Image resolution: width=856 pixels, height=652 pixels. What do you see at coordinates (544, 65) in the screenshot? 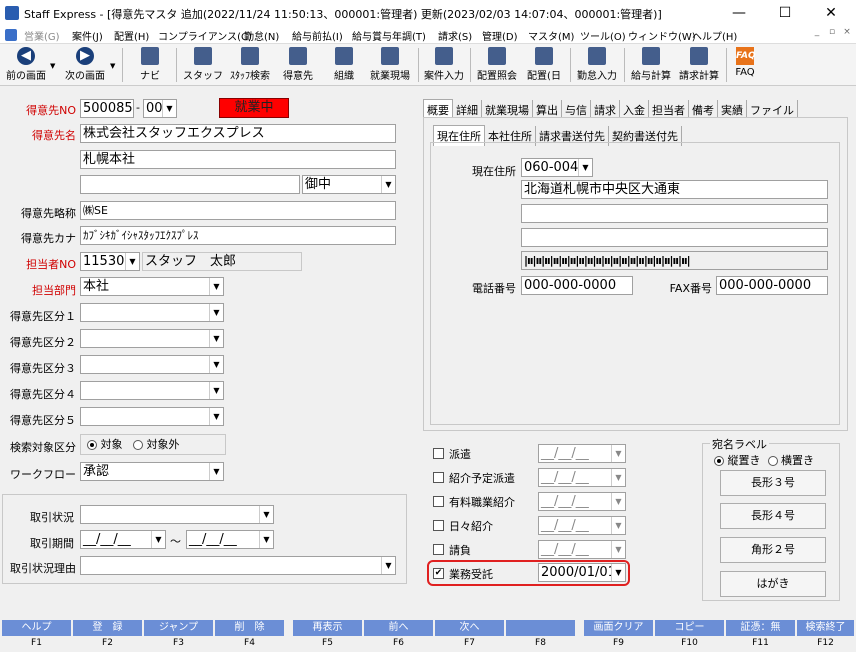
I see `assignment-day-button: 配置(日` at bounding box center [544, 65].